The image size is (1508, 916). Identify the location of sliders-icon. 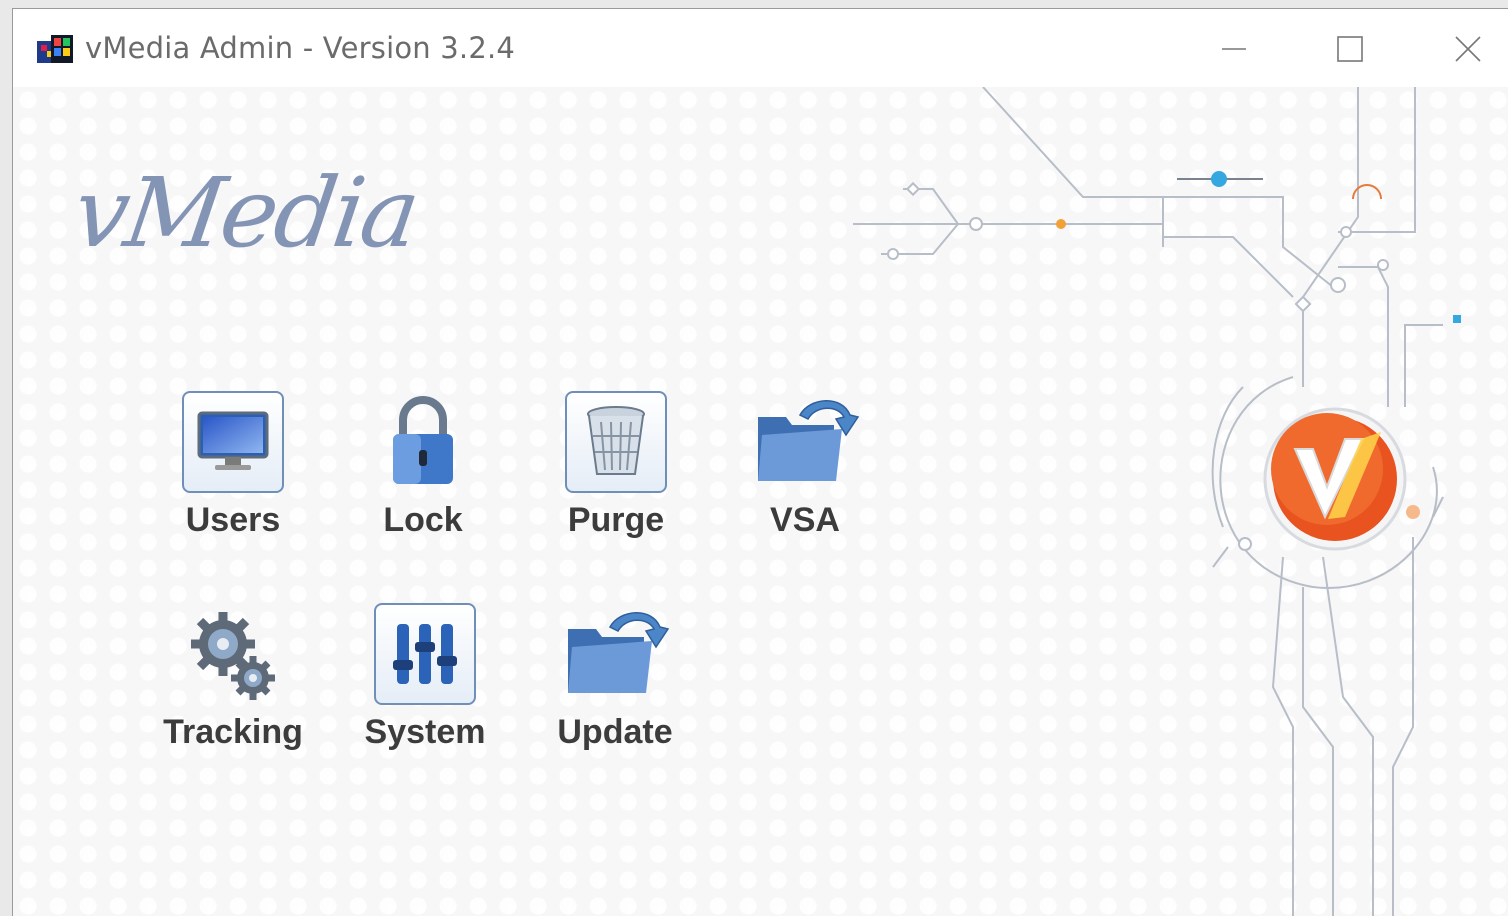
(425, 654).